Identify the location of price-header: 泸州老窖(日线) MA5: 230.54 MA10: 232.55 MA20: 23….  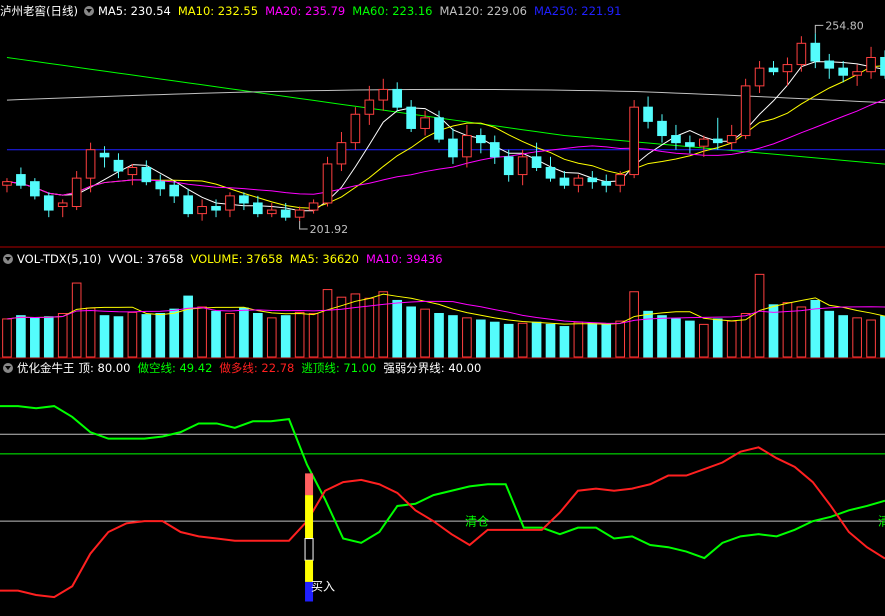
(314, 11).